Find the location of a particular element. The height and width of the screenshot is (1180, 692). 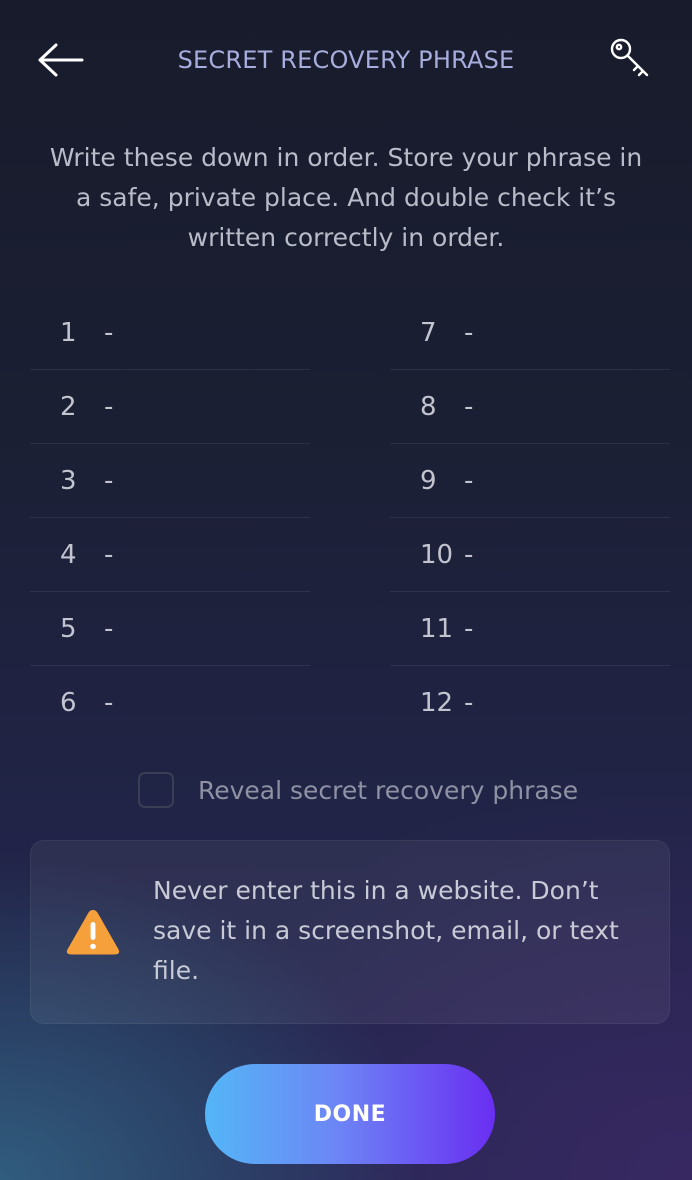

phrase-word-10: 10 - is located at coordinates (530, 555).